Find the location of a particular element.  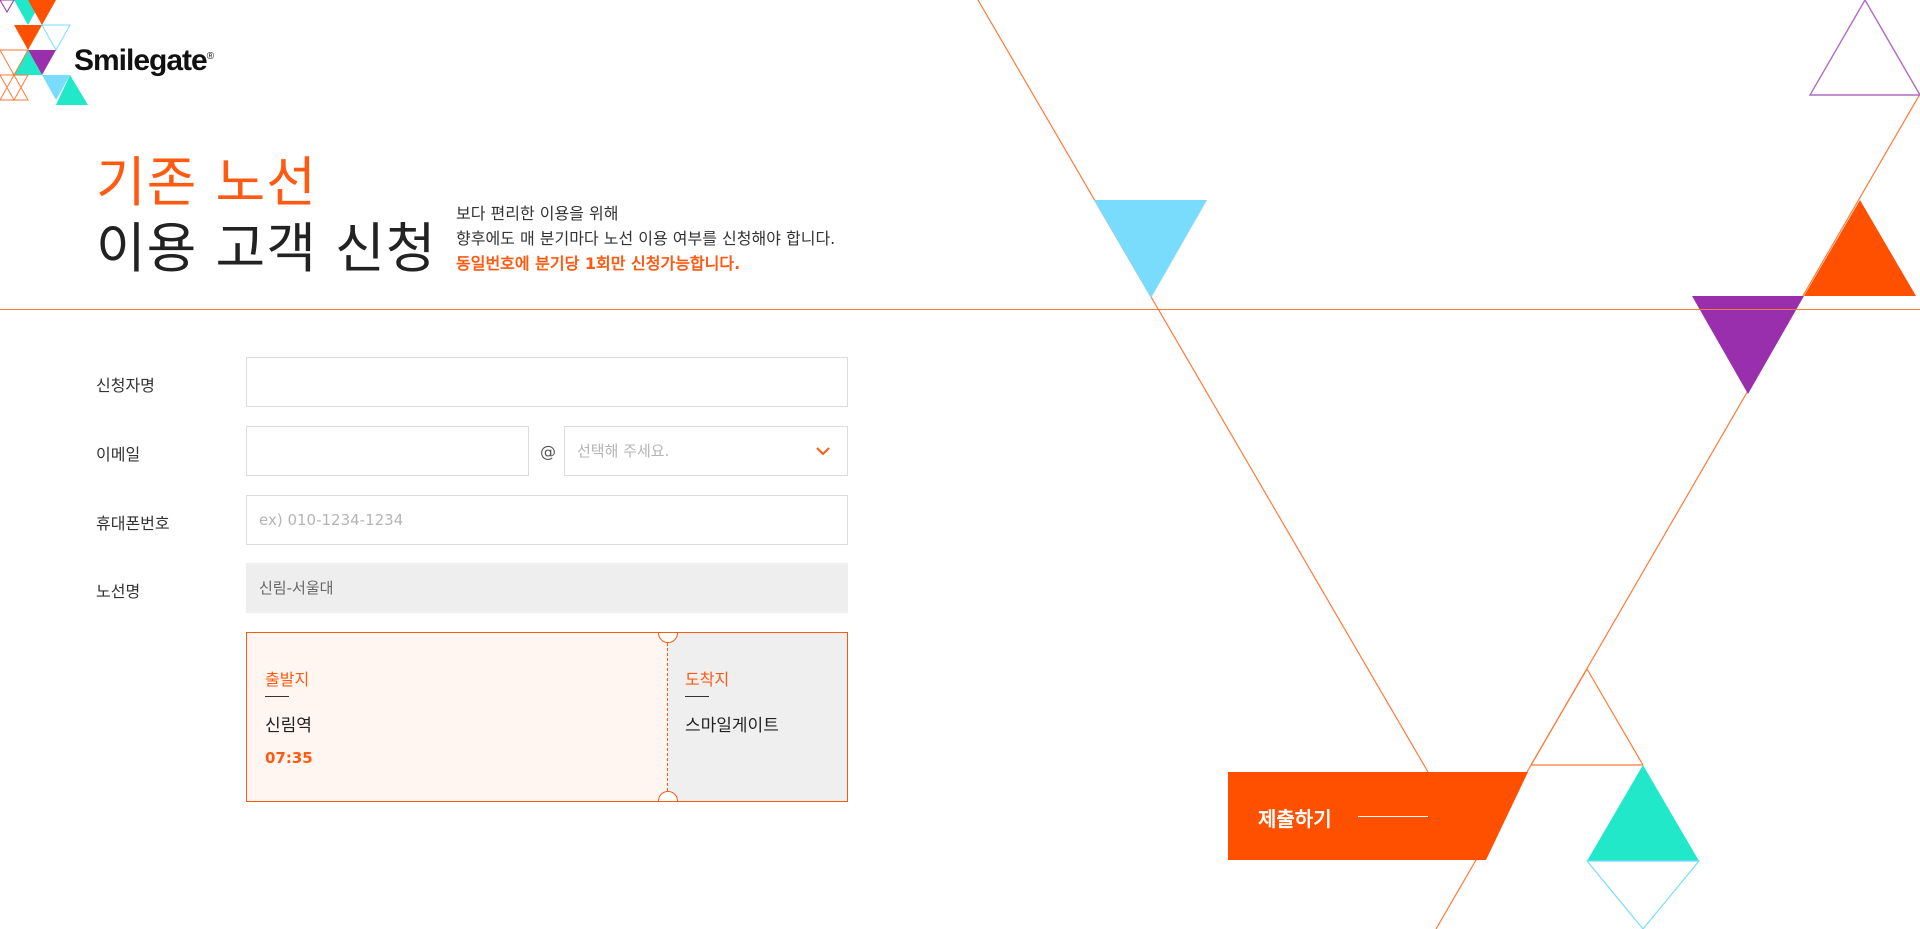

email-domain-placeholder: 선택해 주세요. is located at coordinates (623, 451).